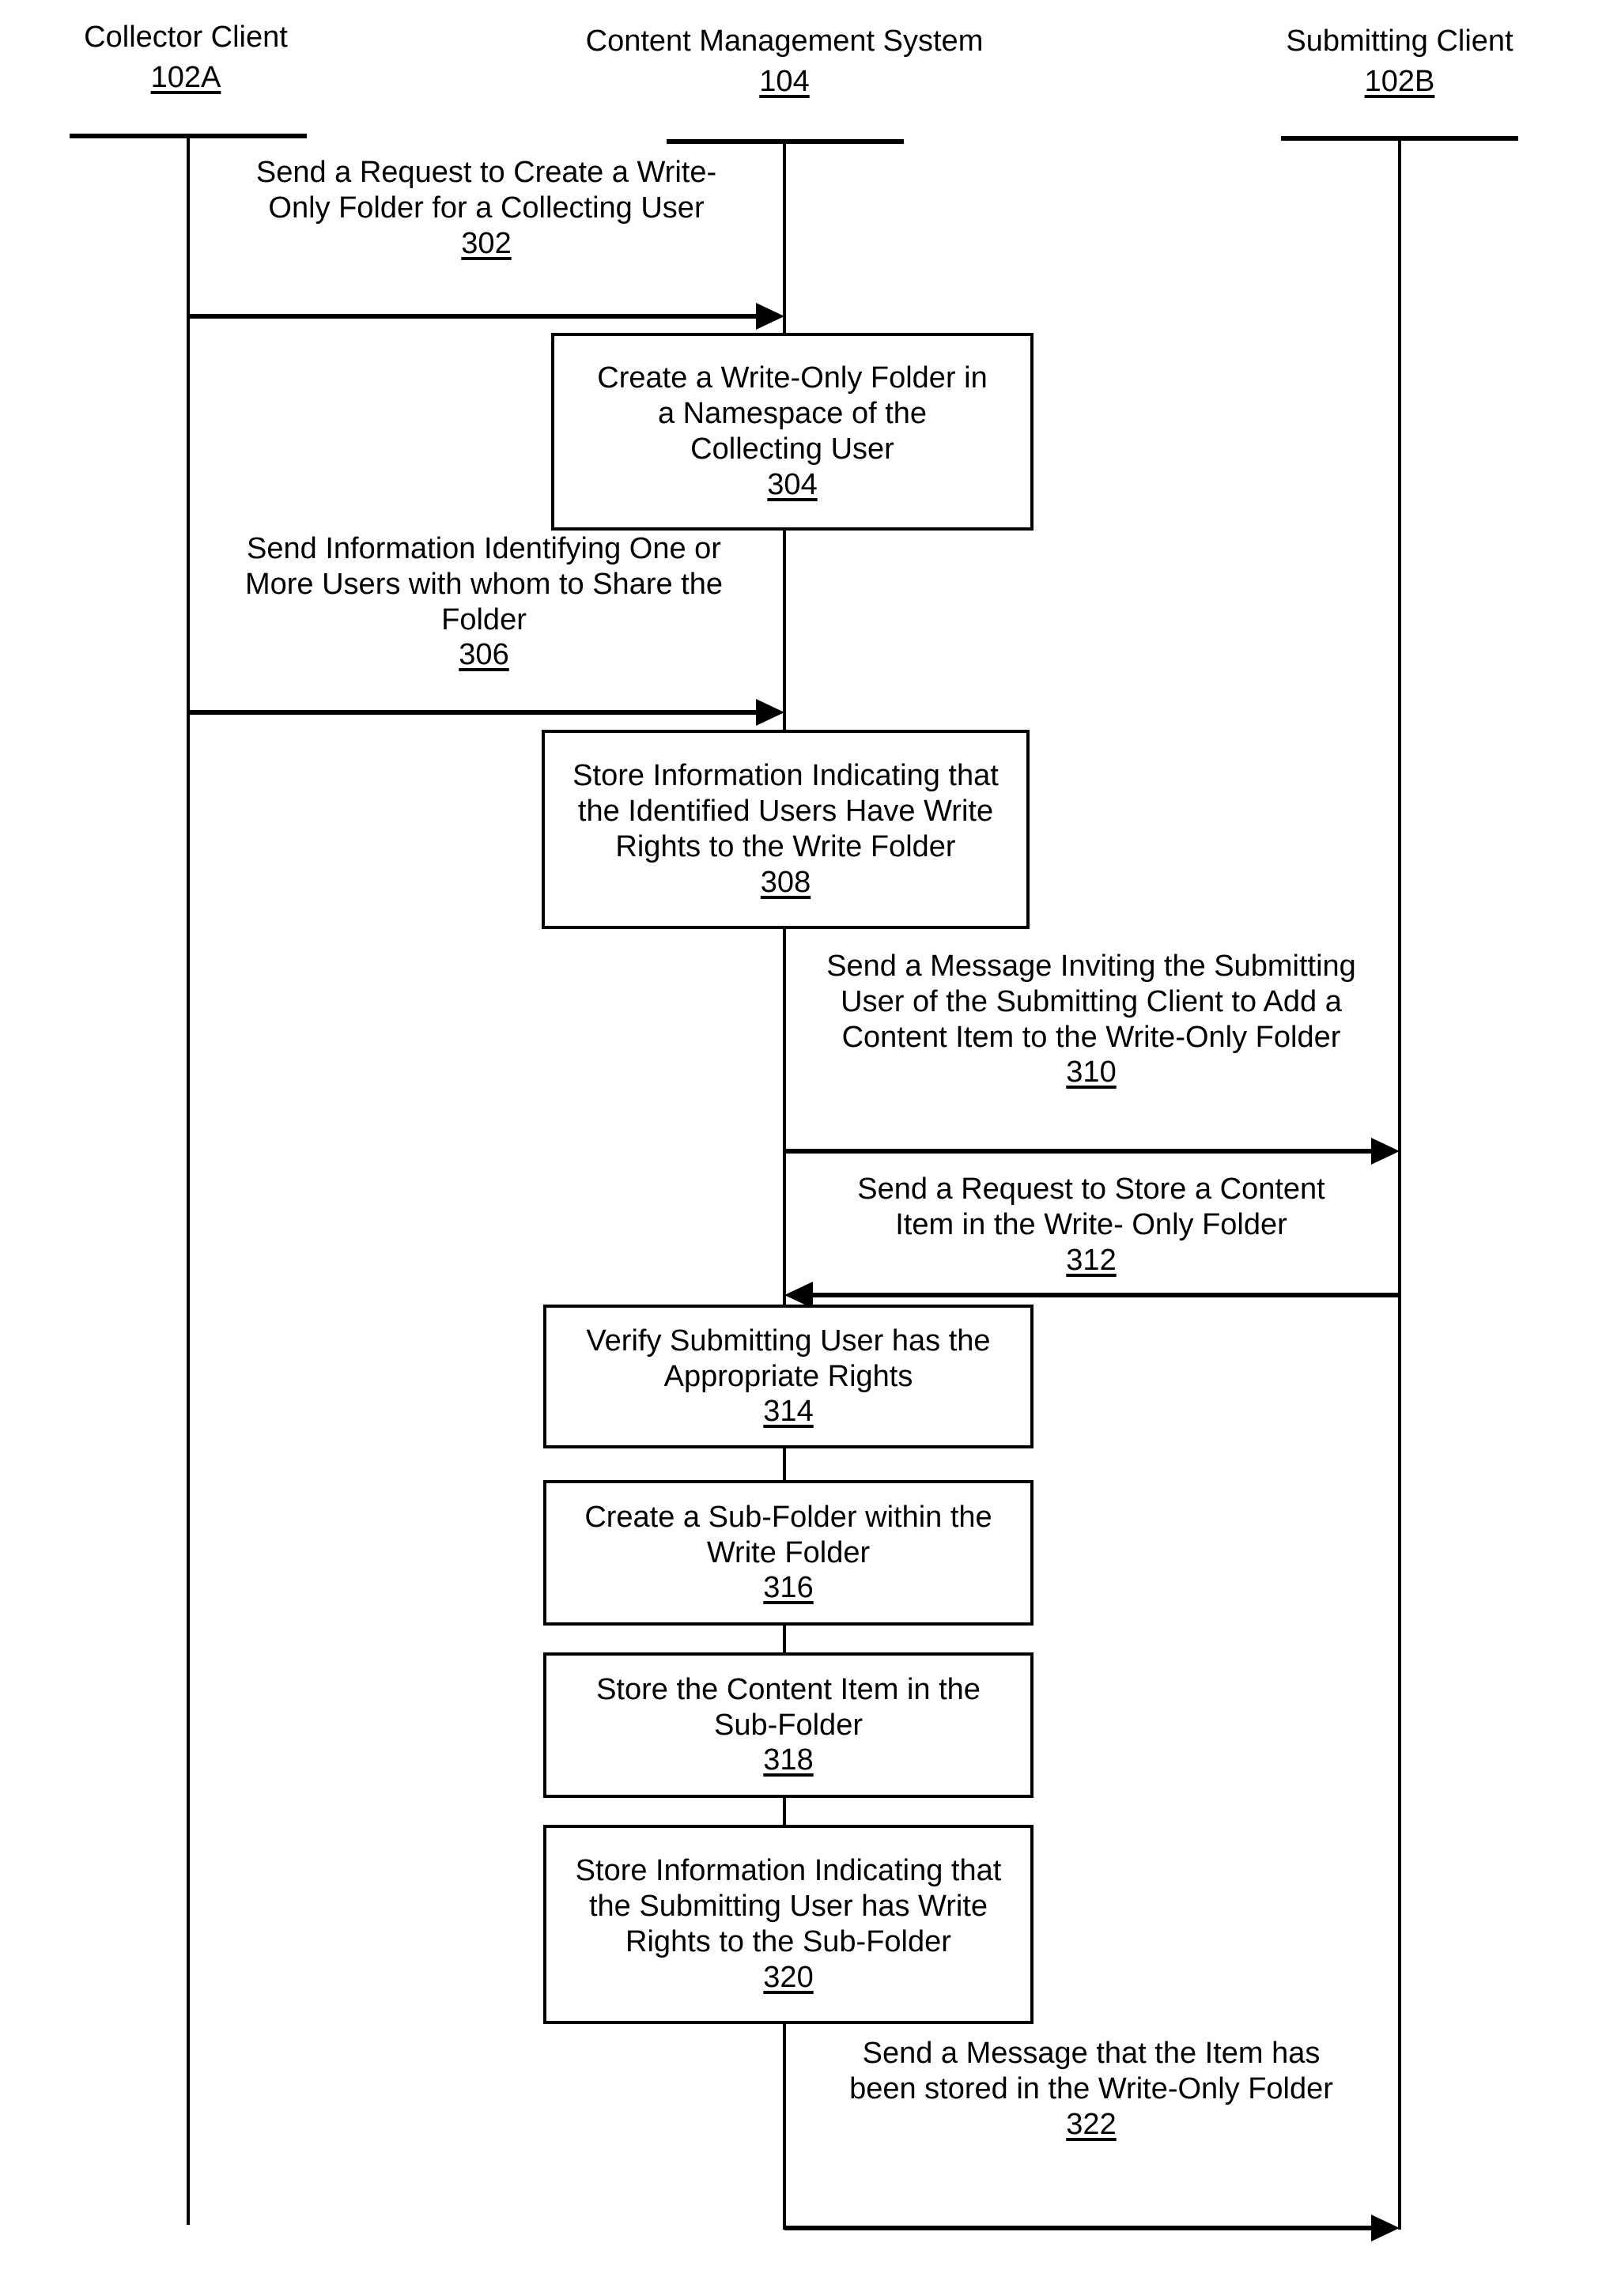 The height and width of the screenshot is (2296, 1606). Describe the element at coordinates (188, 1180) in the screenshot. I see `lifeline-collector-client` at that location.